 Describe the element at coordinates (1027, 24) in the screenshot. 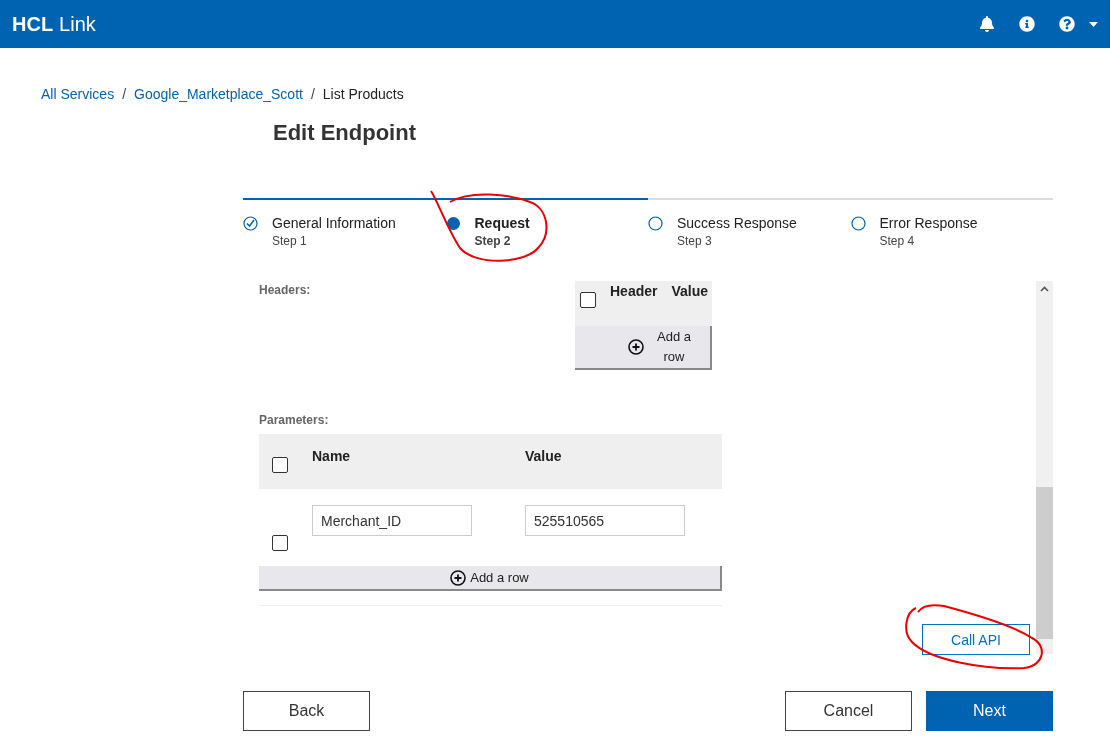

I see `info-icon` at that location.